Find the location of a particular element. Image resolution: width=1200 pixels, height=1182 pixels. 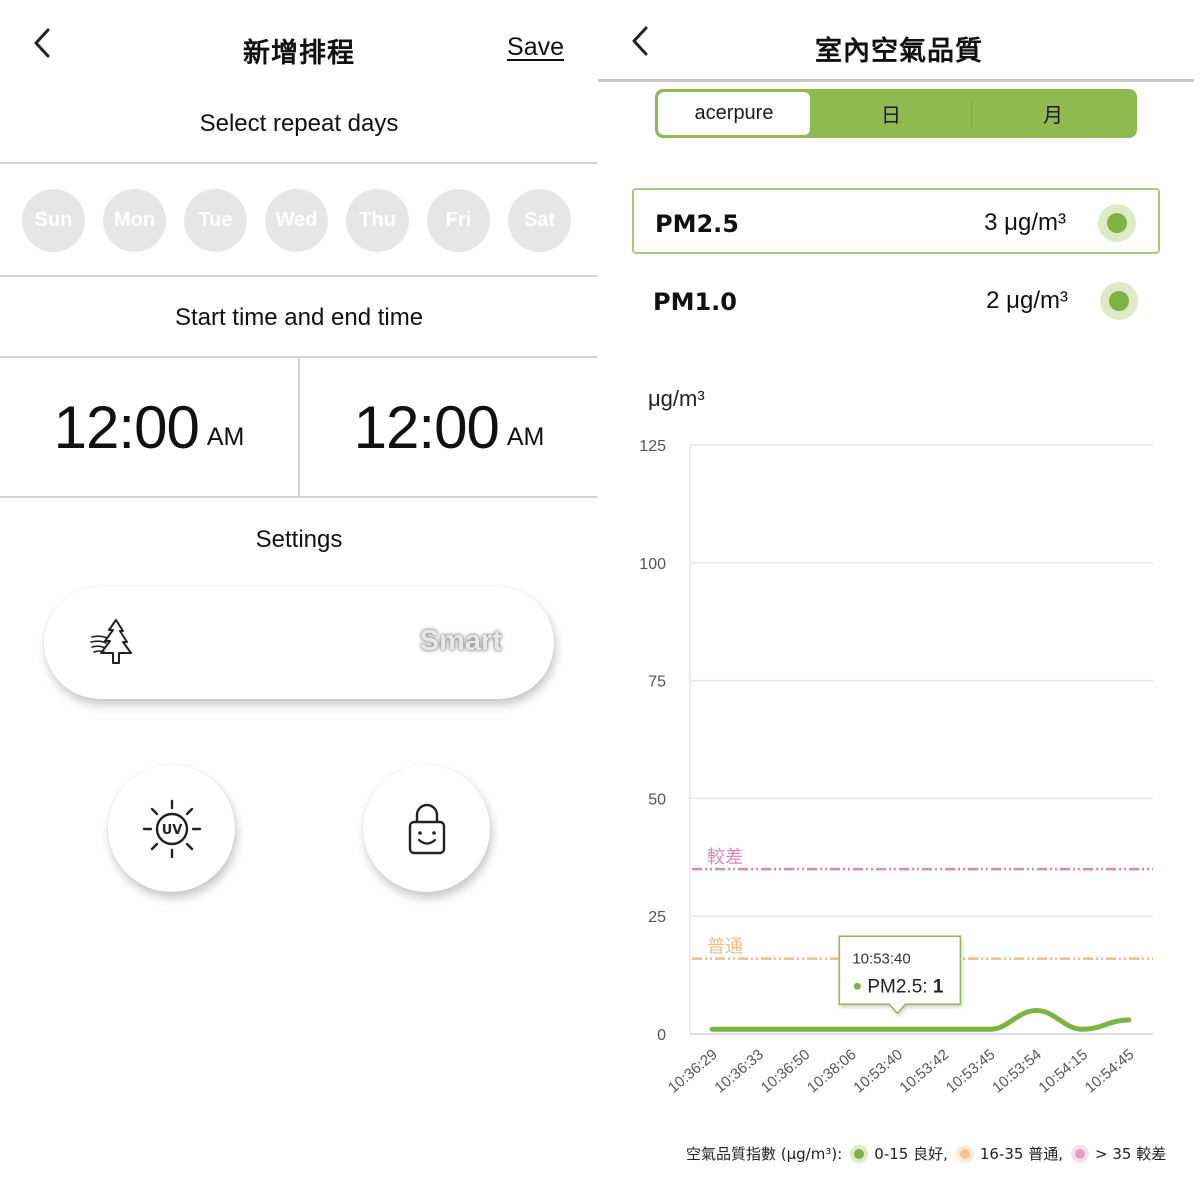

x-tick-label: 10:36:29 is located at coordinates (693, 1071).